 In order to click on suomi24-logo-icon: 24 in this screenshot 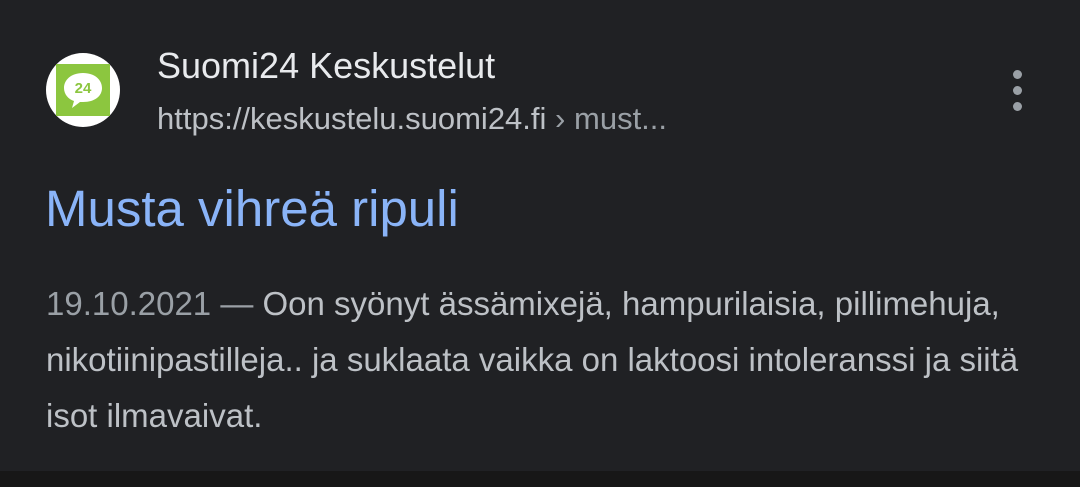, I will do `click(83, 90)`.